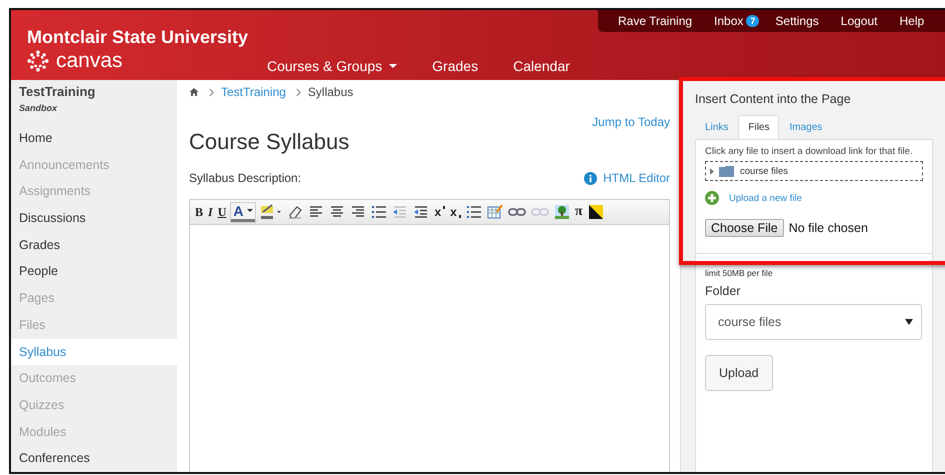 The height and width of the screenshot is (475, 945). What do you see at coordinates (89, 61) in the screenshot?
I see `canvas-logo-text: canvas` at bounding box center [89, 61].